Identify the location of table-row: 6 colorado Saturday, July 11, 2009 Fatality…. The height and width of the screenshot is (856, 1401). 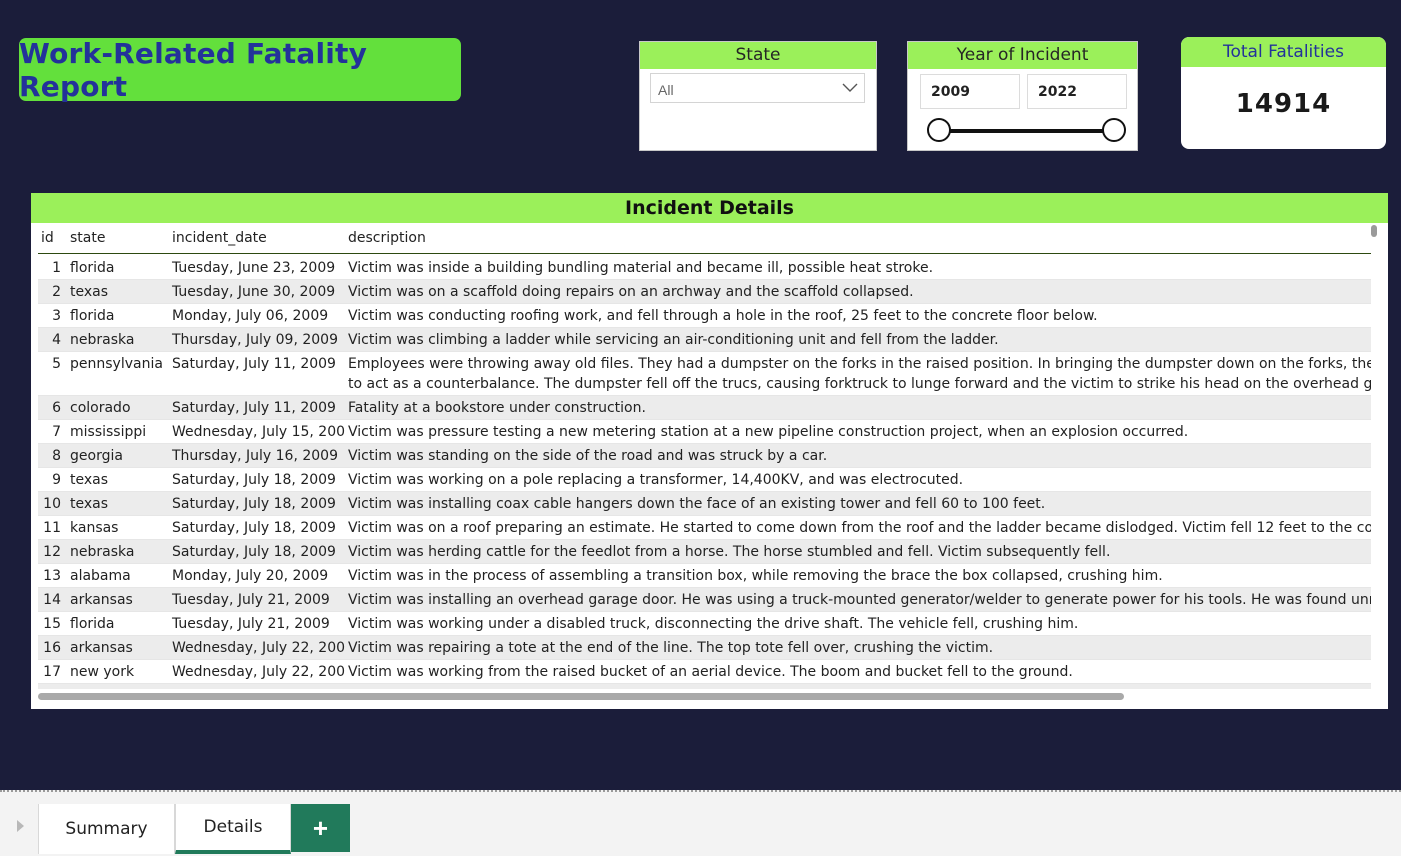
(704, 407).